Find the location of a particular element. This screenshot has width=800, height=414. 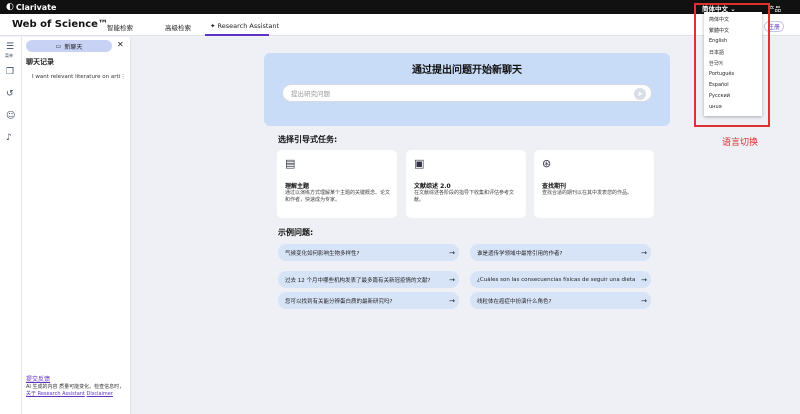

bell-icon: ♪ is located at coordinates (9, 138).